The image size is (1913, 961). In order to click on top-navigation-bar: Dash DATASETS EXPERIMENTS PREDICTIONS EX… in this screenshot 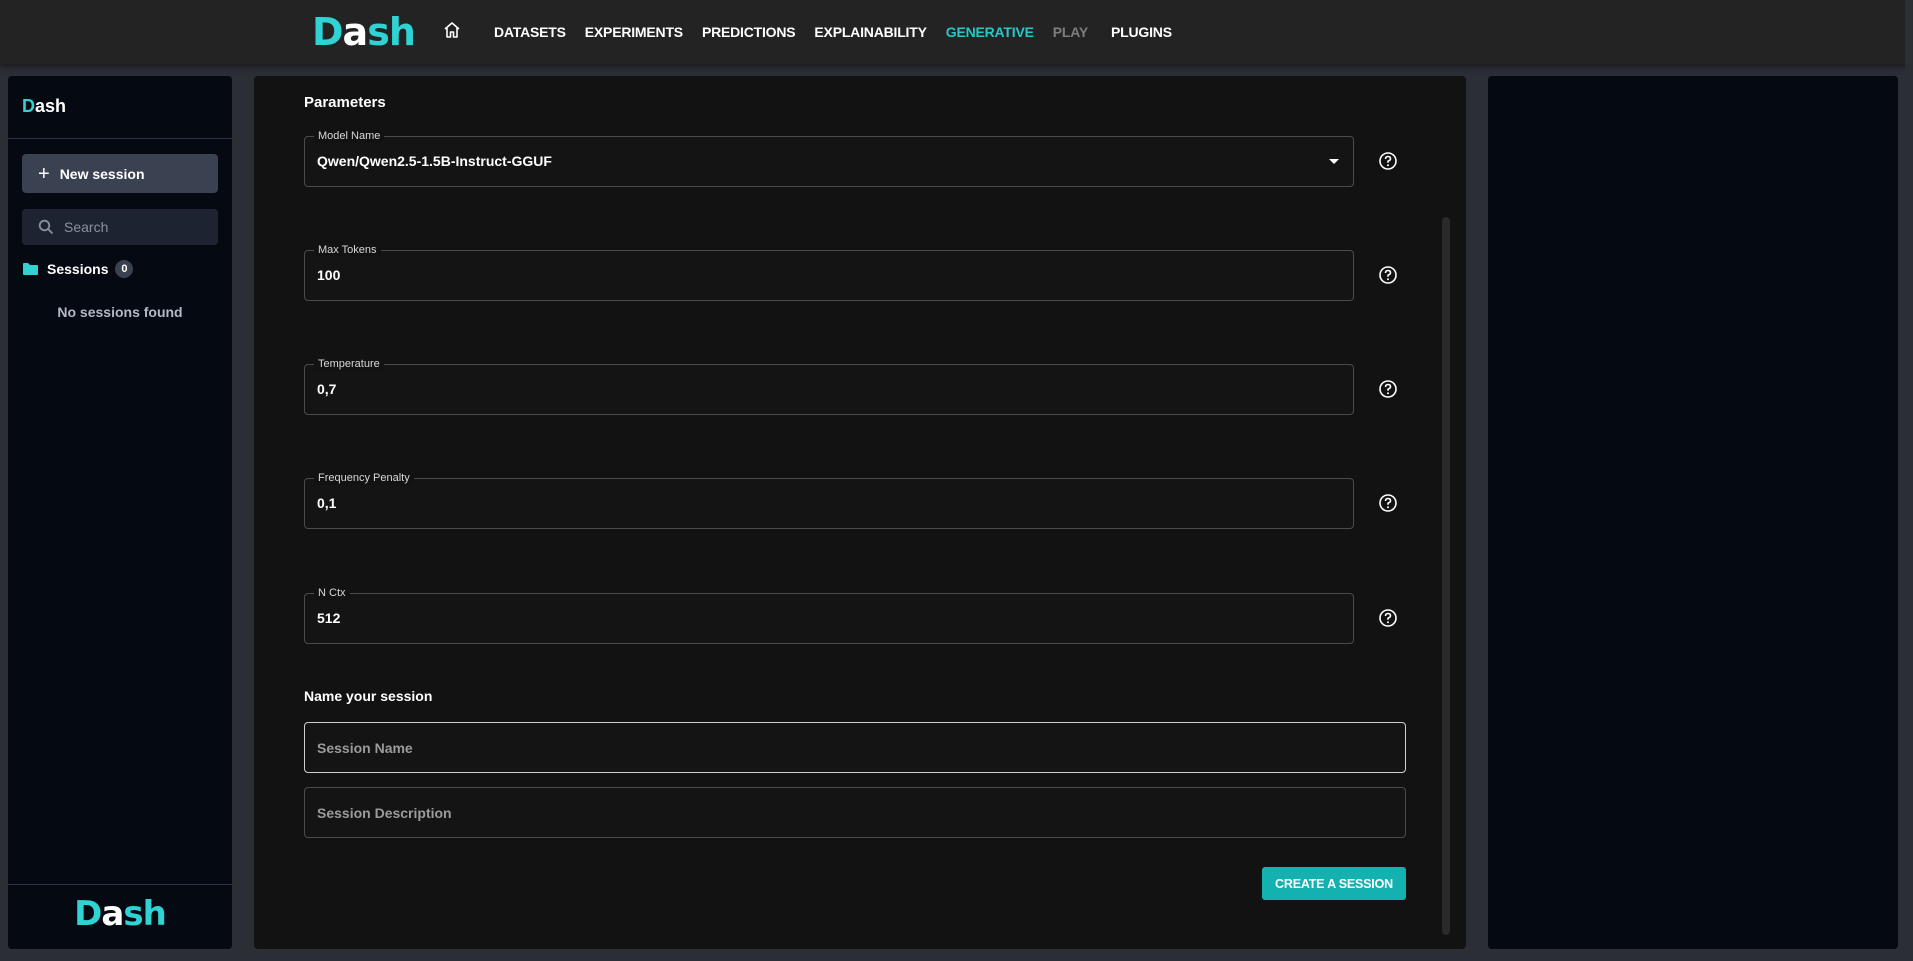, I will do `click(956, 32)`.